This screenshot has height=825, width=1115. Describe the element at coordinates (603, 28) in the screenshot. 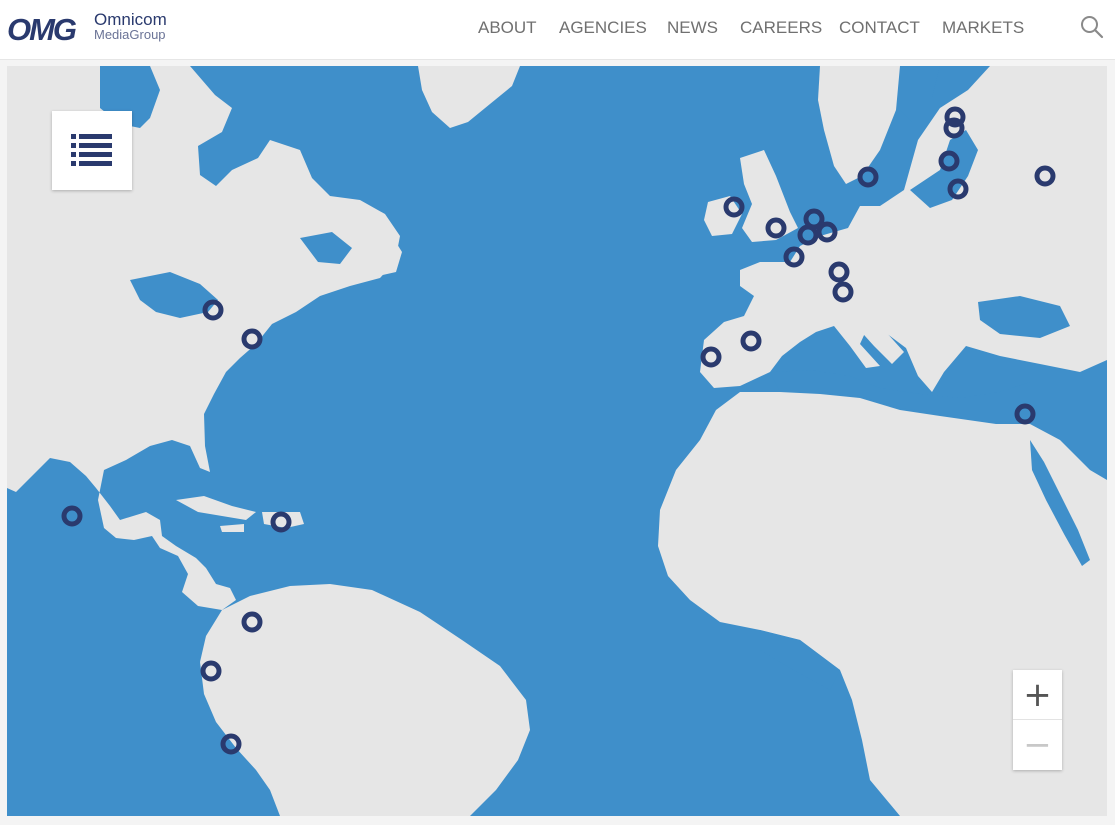

I see `nav-item-agencies: AGENCIES` at that location.